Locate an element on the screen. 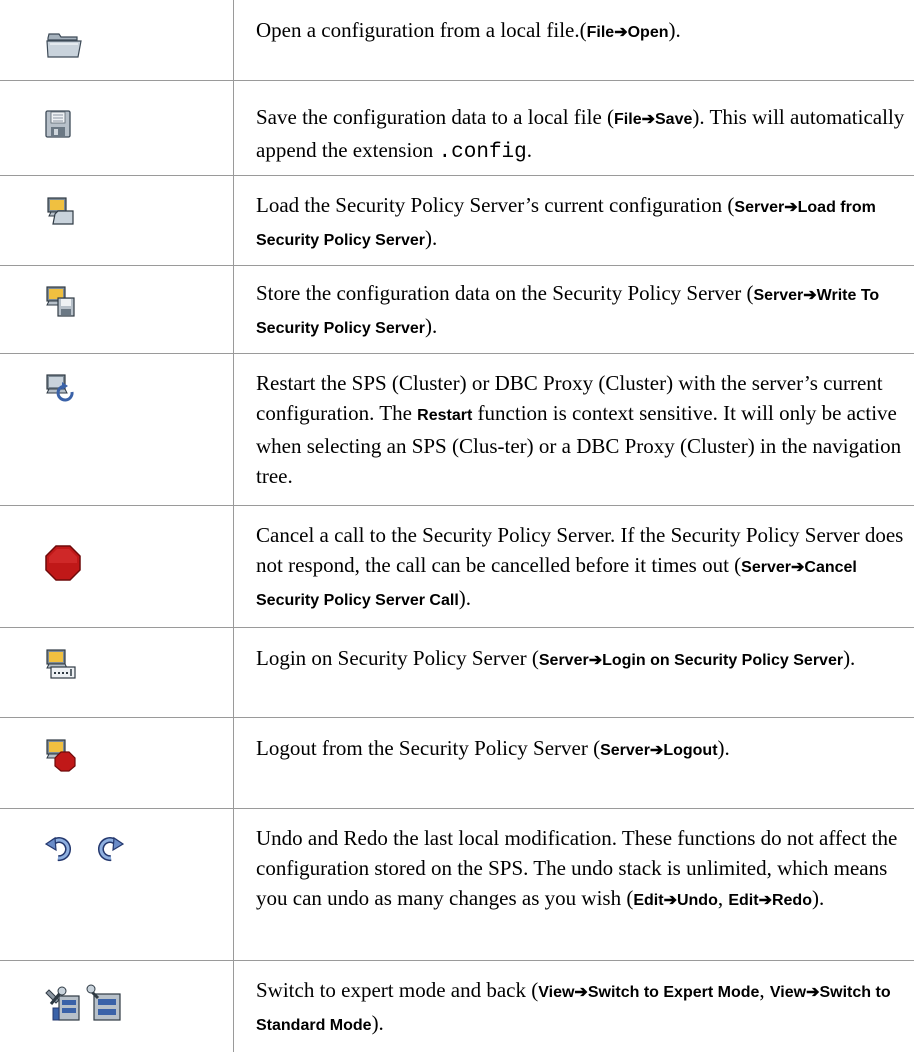 This screenshot has width=914, height=1052. cancel-stop-icon is located at coordinates (63, 563).